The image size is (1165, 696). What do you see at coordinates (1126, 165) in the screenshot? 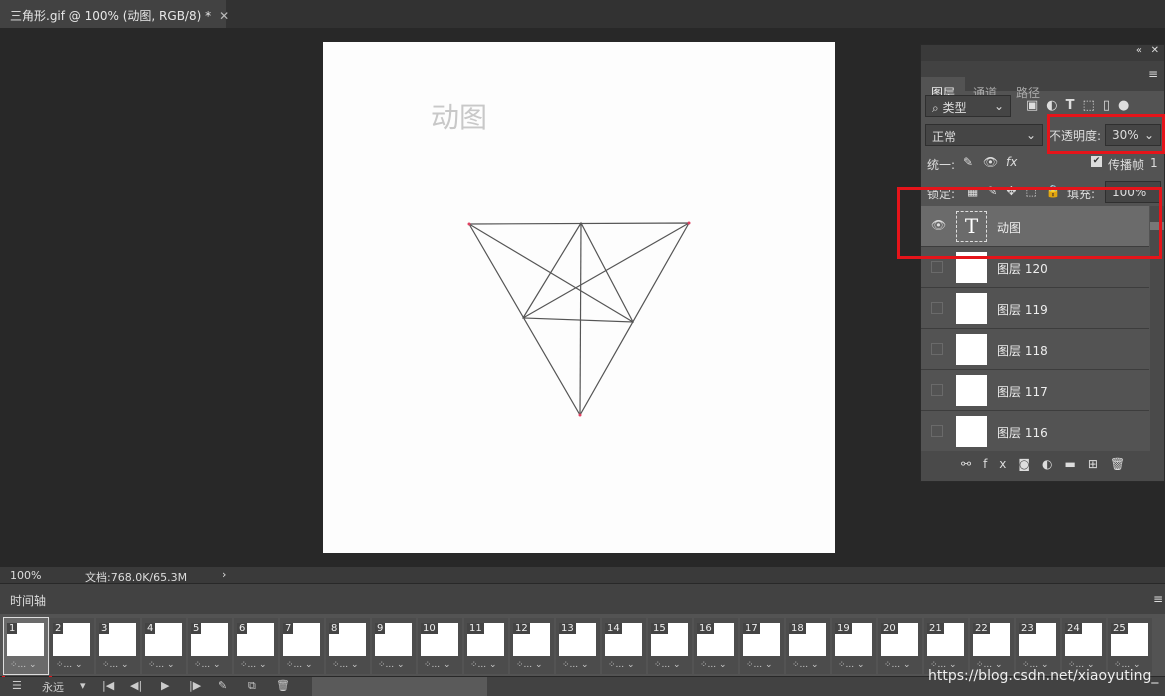
I see `propagate-label: 传播帧` at bounding box center [1126, 165].